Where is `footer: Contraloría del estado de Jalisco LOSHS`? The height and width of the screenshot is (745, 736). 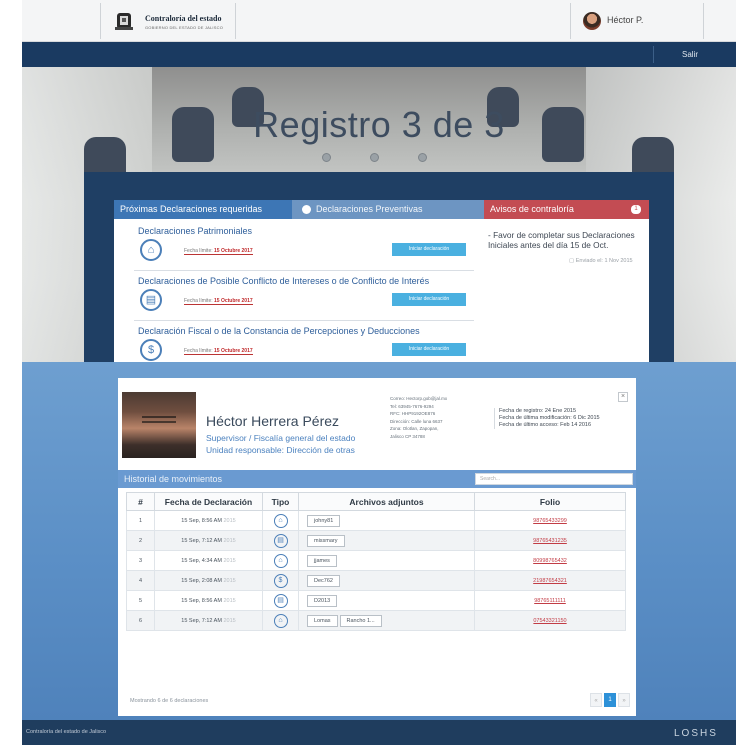
footer: Contraloría del estado de Jalisco LOSHS is located at coordinates (379, 732).